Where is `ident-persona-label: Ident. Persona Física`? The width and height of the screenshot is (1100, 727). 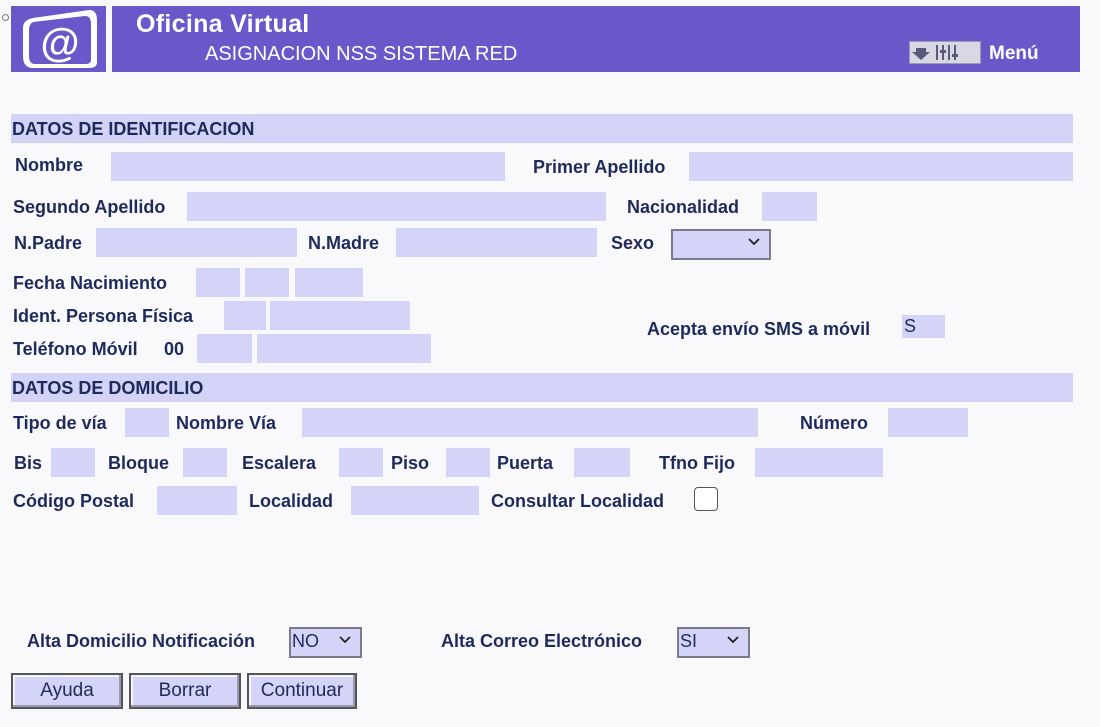 ident-persona-label: Ident. Persona Física is located at coordinates (103, 316).